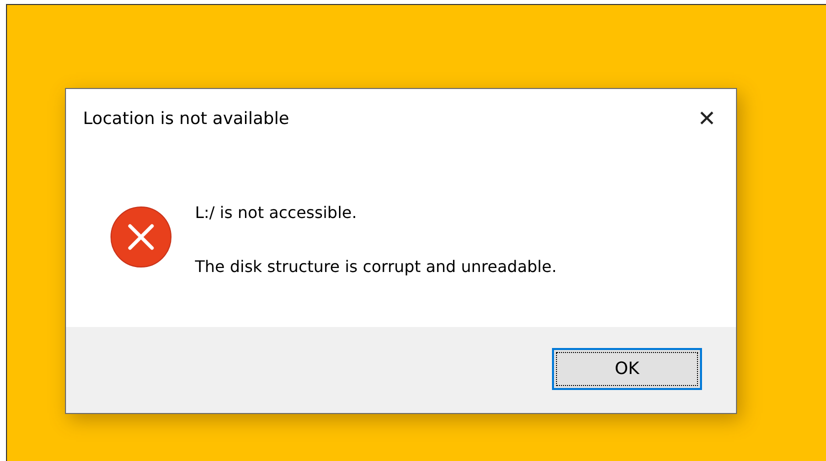  Describe the element at coordinates (276, 212) in the screenshot. I see `message-text: L:/ is not accessible.` at that location.